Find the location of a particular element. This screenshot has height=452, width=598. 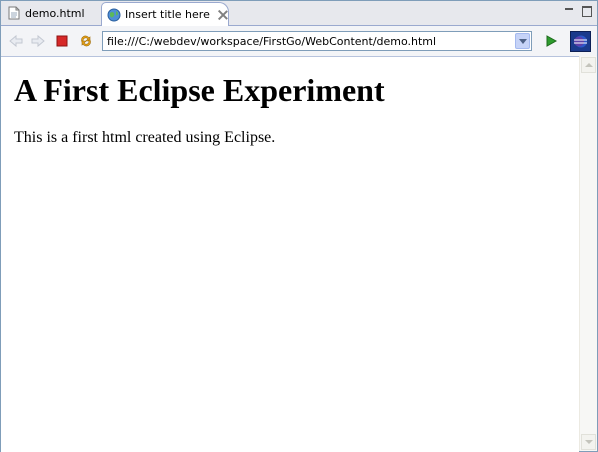

tab-demo-html: demo.html is located at coordinates (51, 13).